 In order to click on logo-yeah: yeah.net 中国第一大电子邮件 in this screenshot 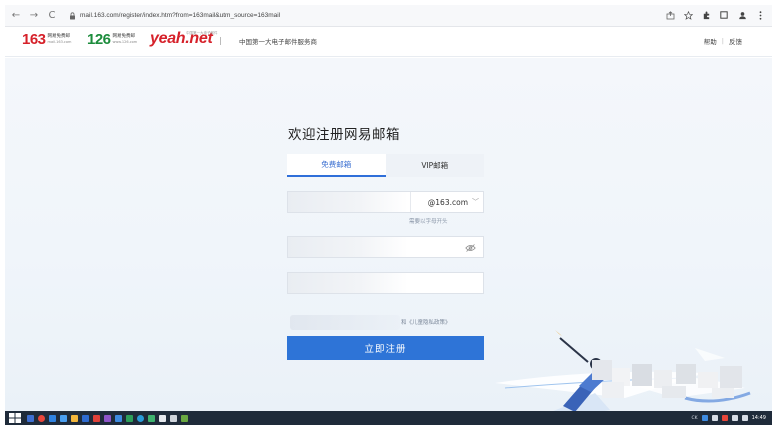, I will do `click(184, 39)`.